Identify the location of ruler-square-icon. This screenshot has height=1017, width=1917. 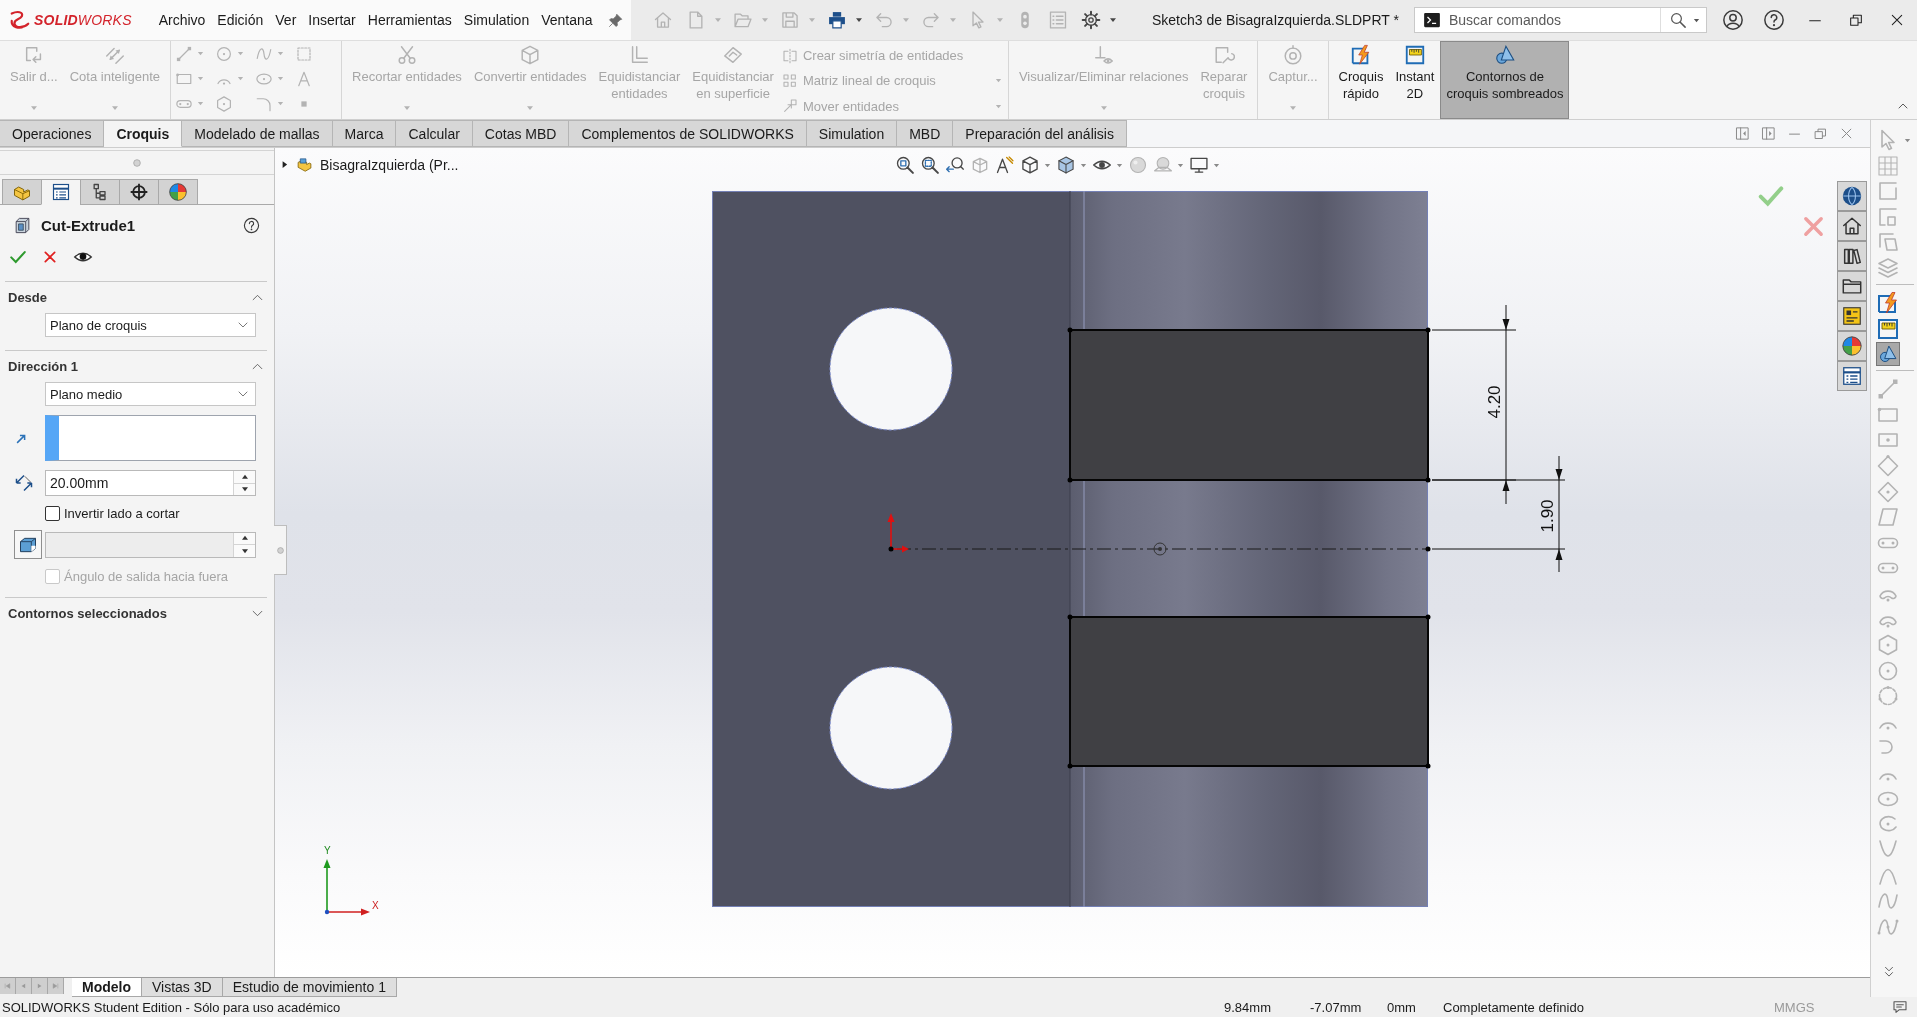
(1888, 328).